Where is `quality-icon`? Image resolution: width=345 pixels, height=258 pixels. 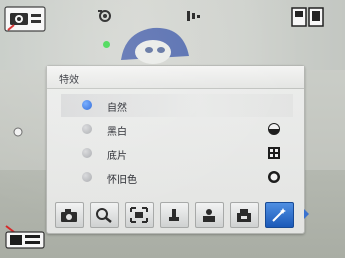
quality-icon is located at coordinates (244, 215).